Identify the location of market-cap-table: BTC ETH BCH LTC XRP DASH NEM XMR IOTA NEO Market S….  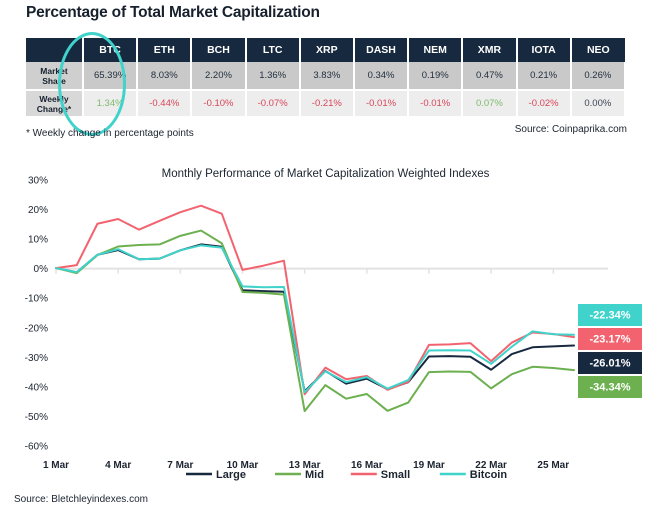
(326, 77).